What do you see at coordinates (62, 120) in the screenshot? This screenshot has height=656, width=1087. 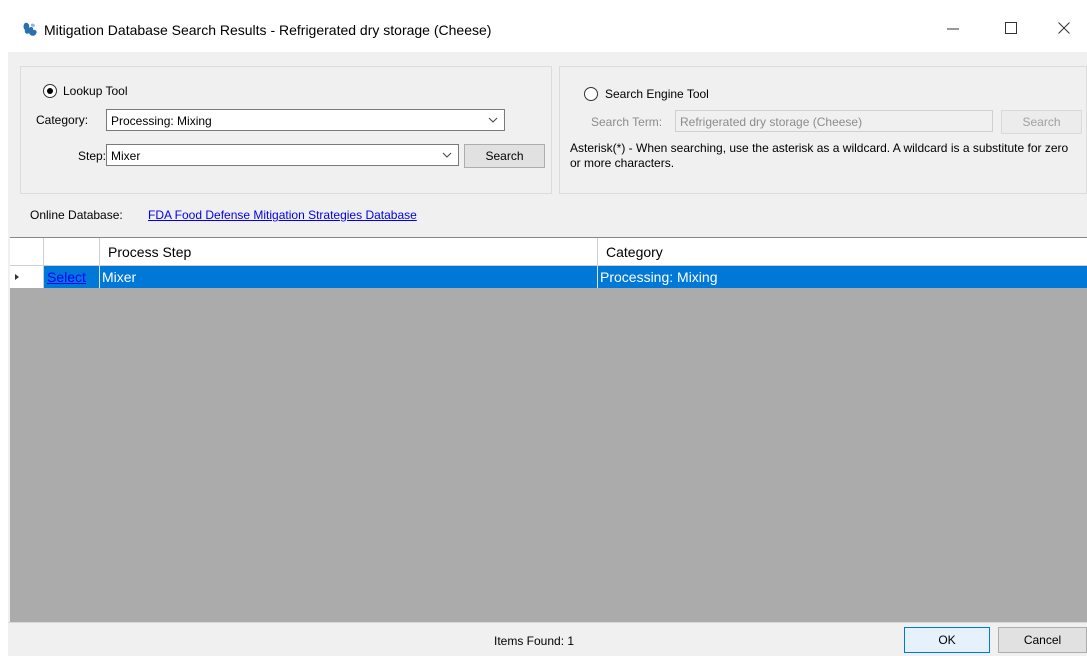 I see `category-label: Category:` at bounding box center [62, 120].